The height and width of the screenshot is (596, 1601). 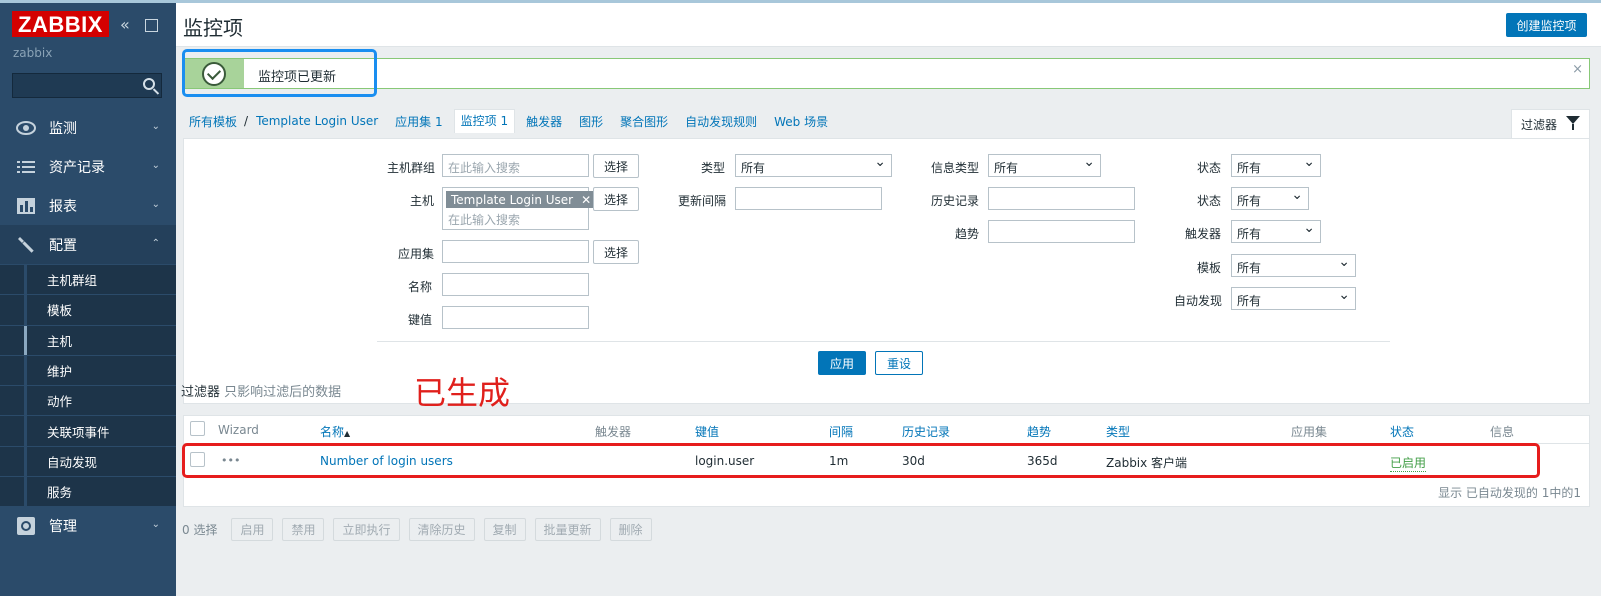 I want to click on col-interval: 间隔, so click(x=841, y=431).